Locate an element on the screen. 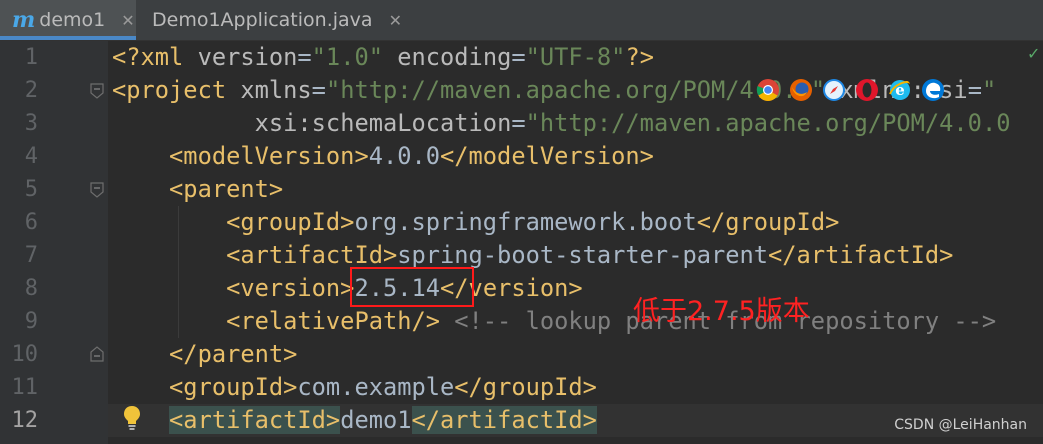 The width and height of the screenshot is (1043, 444). xml-decl-close: ?> is located at coordinates (639, 57).